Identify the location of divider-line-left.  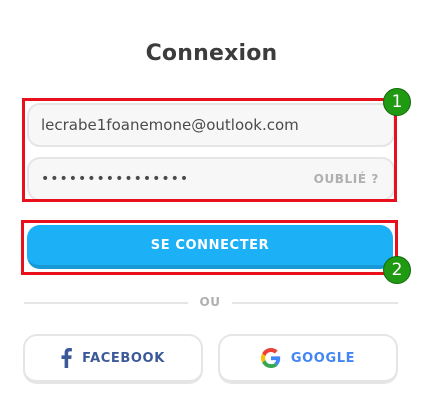
(106, 303).